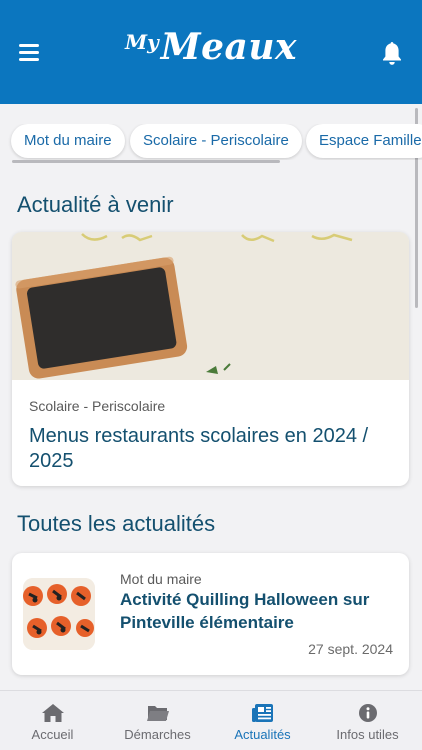 This screenshot has height=750, width=422. What do you see at coordinates (68, 141) in the screenshot?
I see `chip-mot-du-maire: Mot du maire` at bounding box center [68, 141].